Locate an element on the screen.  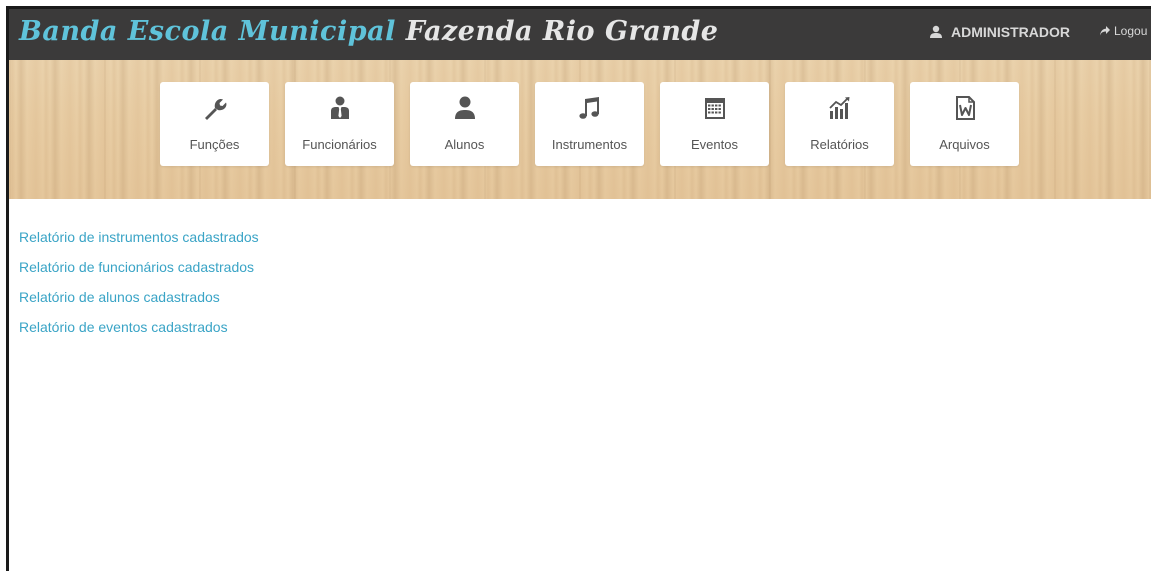
tile-label: Funções is located at coordinates (214, 144).